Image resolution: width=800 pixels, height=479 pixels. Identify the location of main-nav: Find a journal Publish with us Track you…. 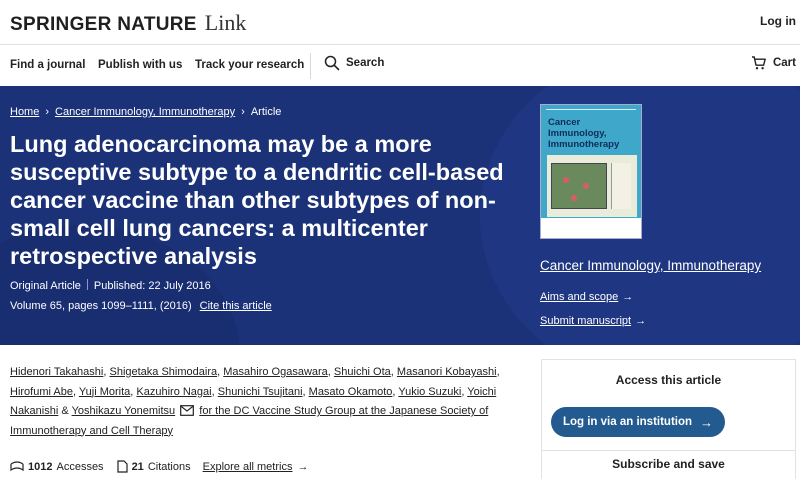
(400, 65).